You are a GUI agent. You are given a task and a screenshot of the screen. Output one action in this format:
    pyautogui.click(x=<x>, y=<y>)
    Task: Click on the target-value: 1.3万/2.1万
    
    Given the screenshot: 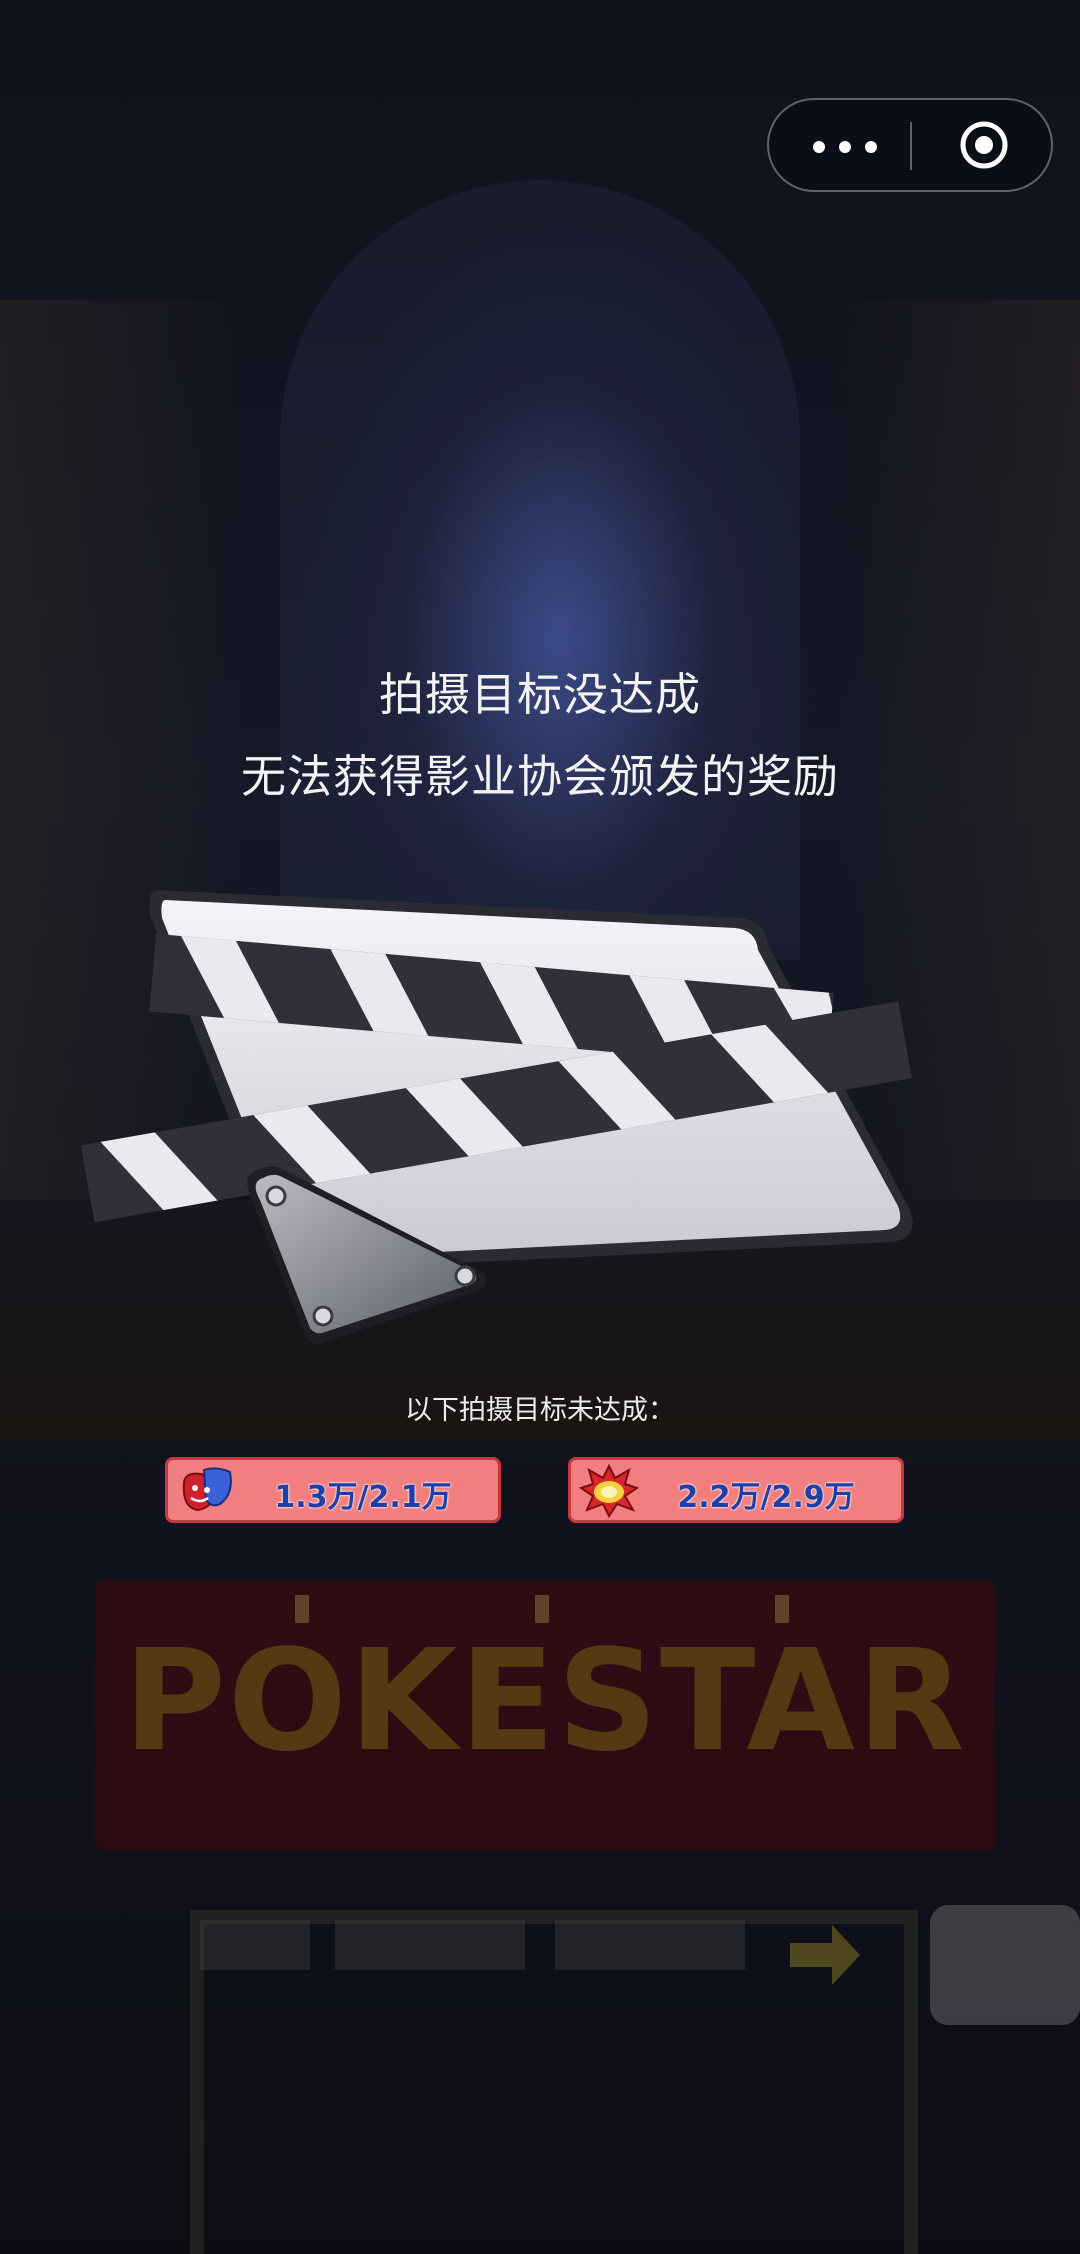 What is the action you would take?
    pyautogui.click(x=363, y=1497)
    